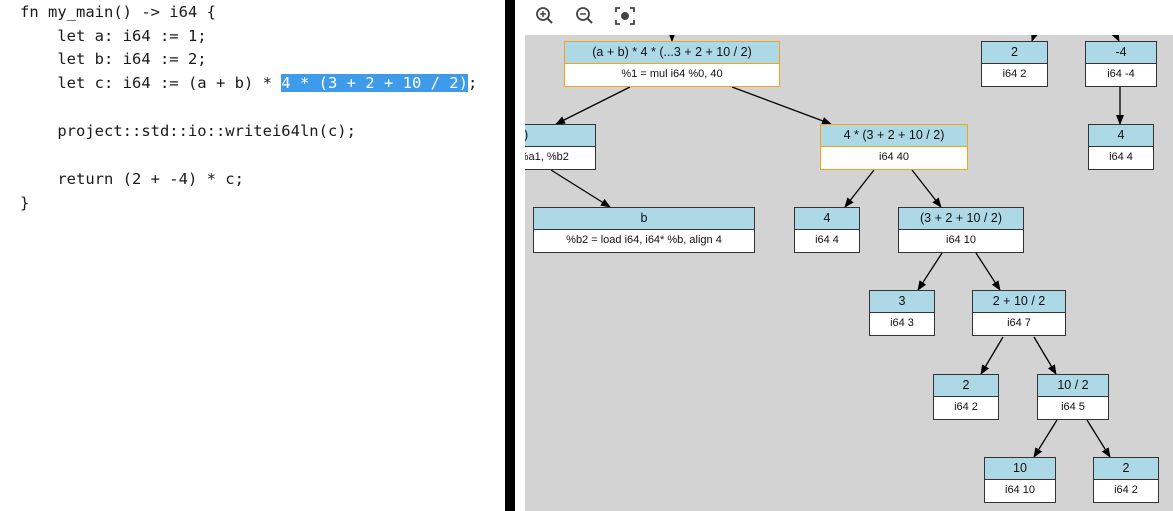  I want to click on graph-node-sum: 2 + 10 / 2 i64 7, so click(1019, 313).